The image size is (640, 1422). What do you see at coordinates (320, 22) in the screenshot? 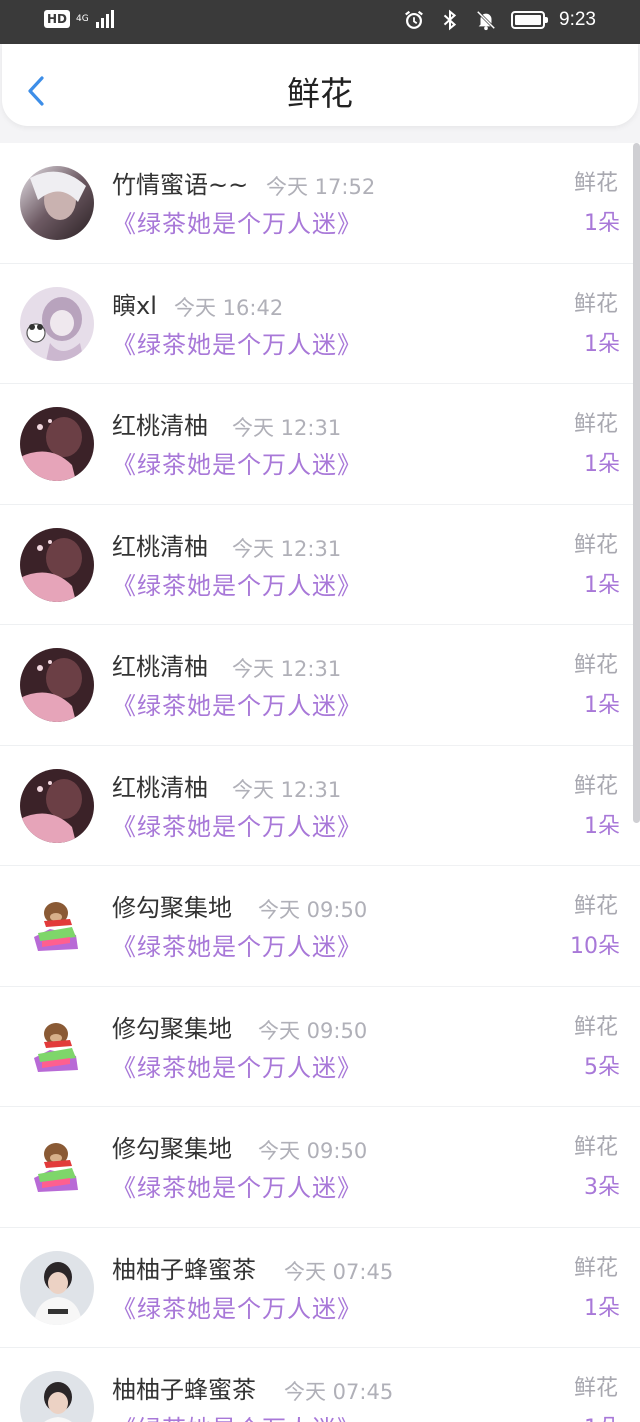
I see `status-bar: HD 4G 9:23` at bounding box center [320, 22].